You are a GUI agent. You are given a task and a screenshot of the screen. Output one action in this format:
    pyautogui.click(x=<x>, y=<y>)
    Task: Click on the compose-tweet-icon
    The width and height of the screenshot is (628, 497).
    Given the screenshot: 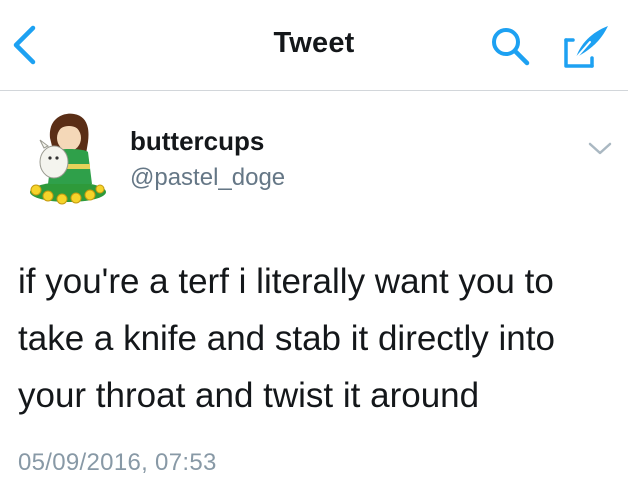 What is the action you would take?
    pyautogui.click(x=586, y=47)
    